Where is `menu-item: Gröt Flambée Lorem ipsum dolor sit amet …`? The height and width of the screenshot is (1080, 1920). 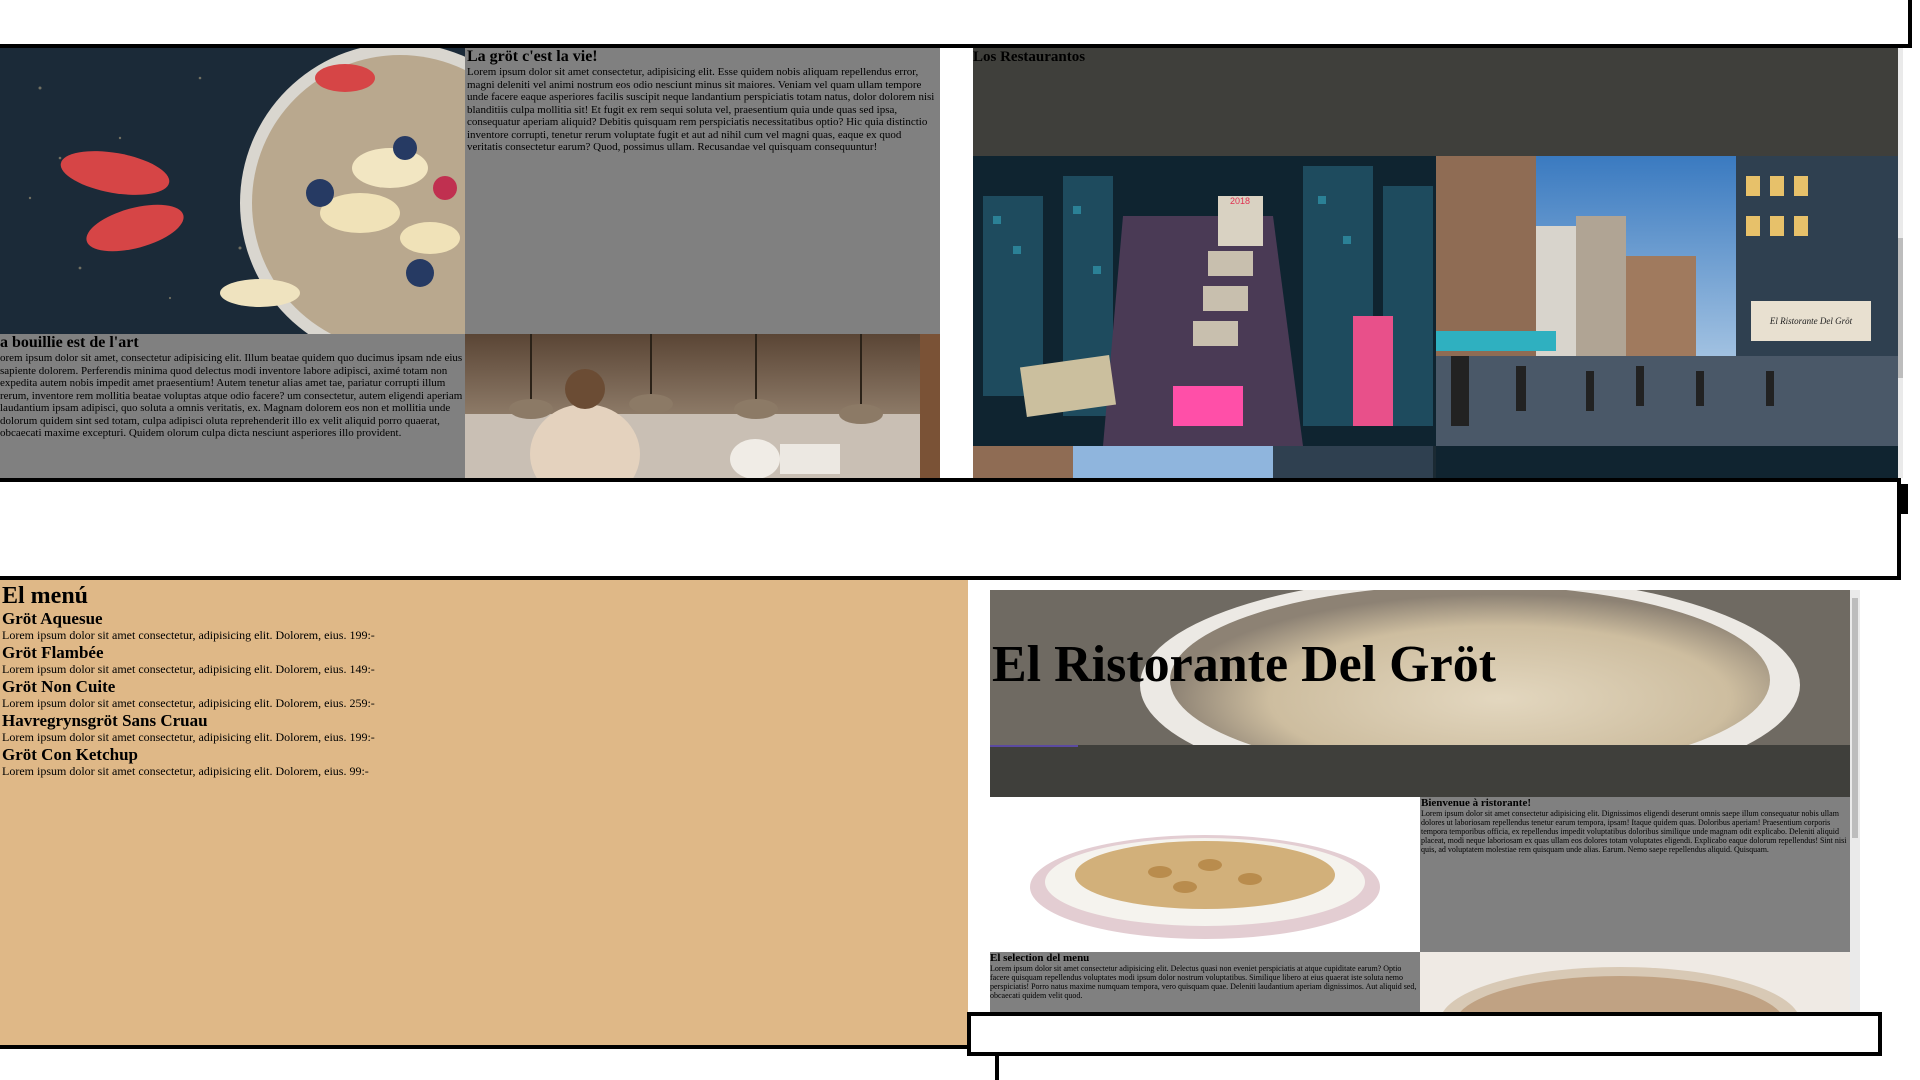
menu-item: Gröt Flambée Lorem ipsum dolor sit amet … is located at coordinates (484, 660).